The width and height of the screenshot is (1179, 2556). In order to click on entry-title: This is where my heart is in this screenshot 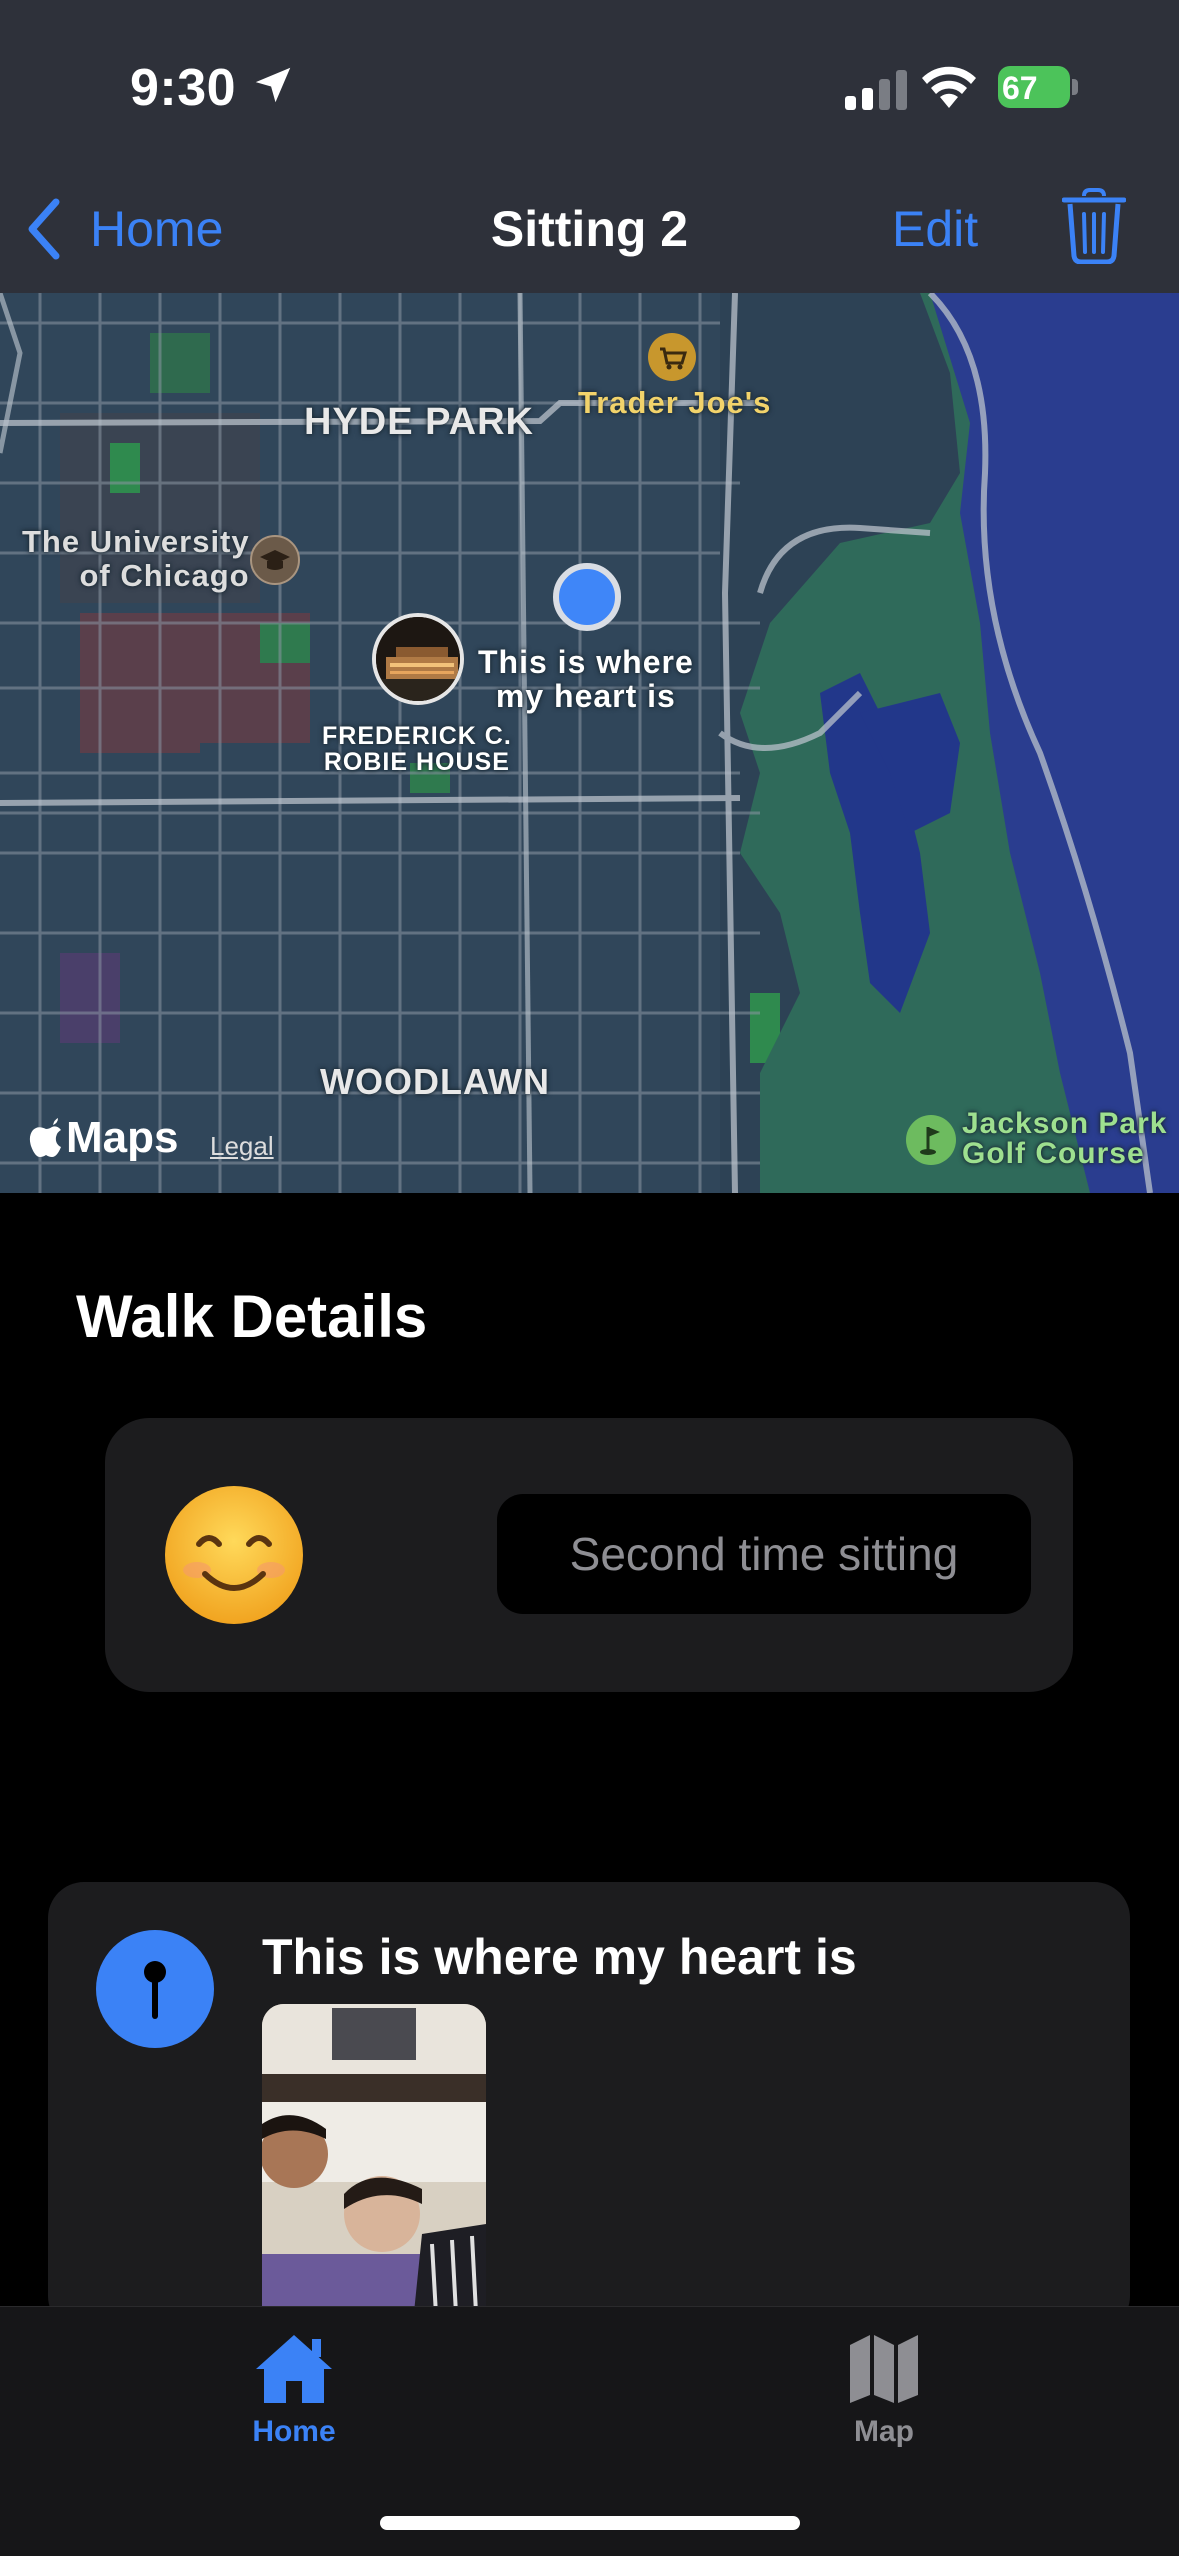, I will do `click(559, 1957)`.